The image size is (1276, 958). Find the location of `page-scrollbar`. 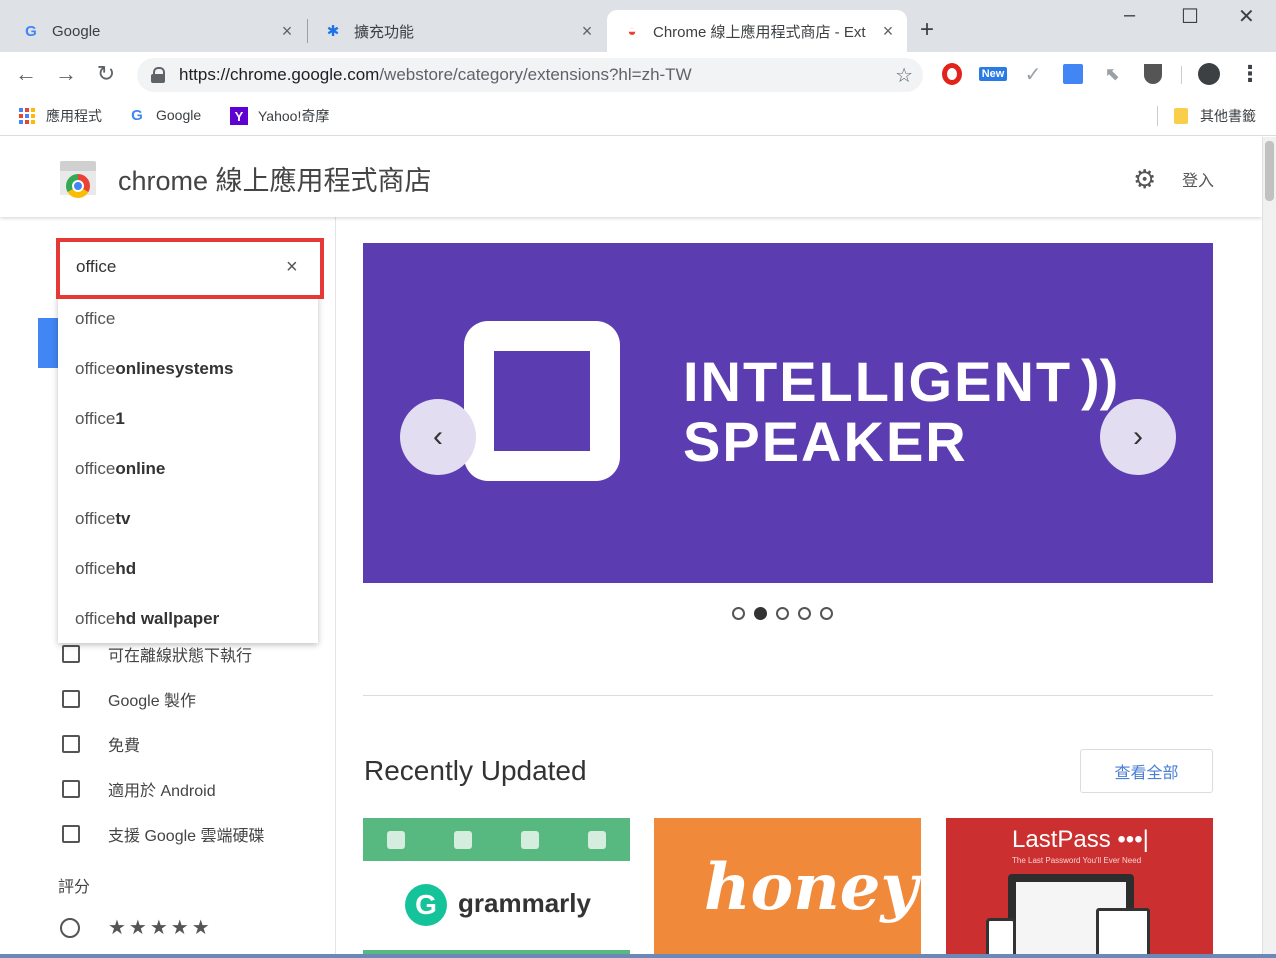

page-scrollbar is located at coordinates (1269, 547).